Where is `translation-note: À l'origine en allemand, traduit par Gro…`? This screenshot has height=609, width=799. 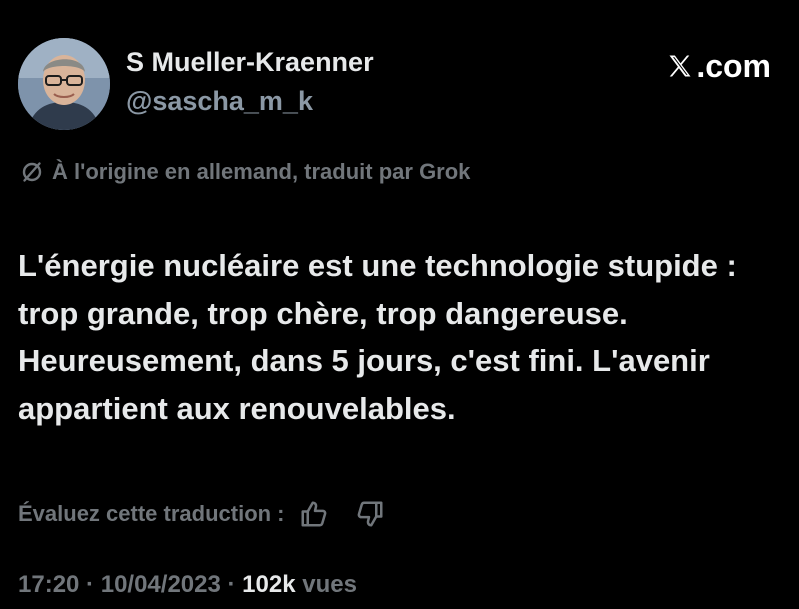
translation-note: À l'origine en allemand, traduit par Gro… is located at coordinates (245, 172).